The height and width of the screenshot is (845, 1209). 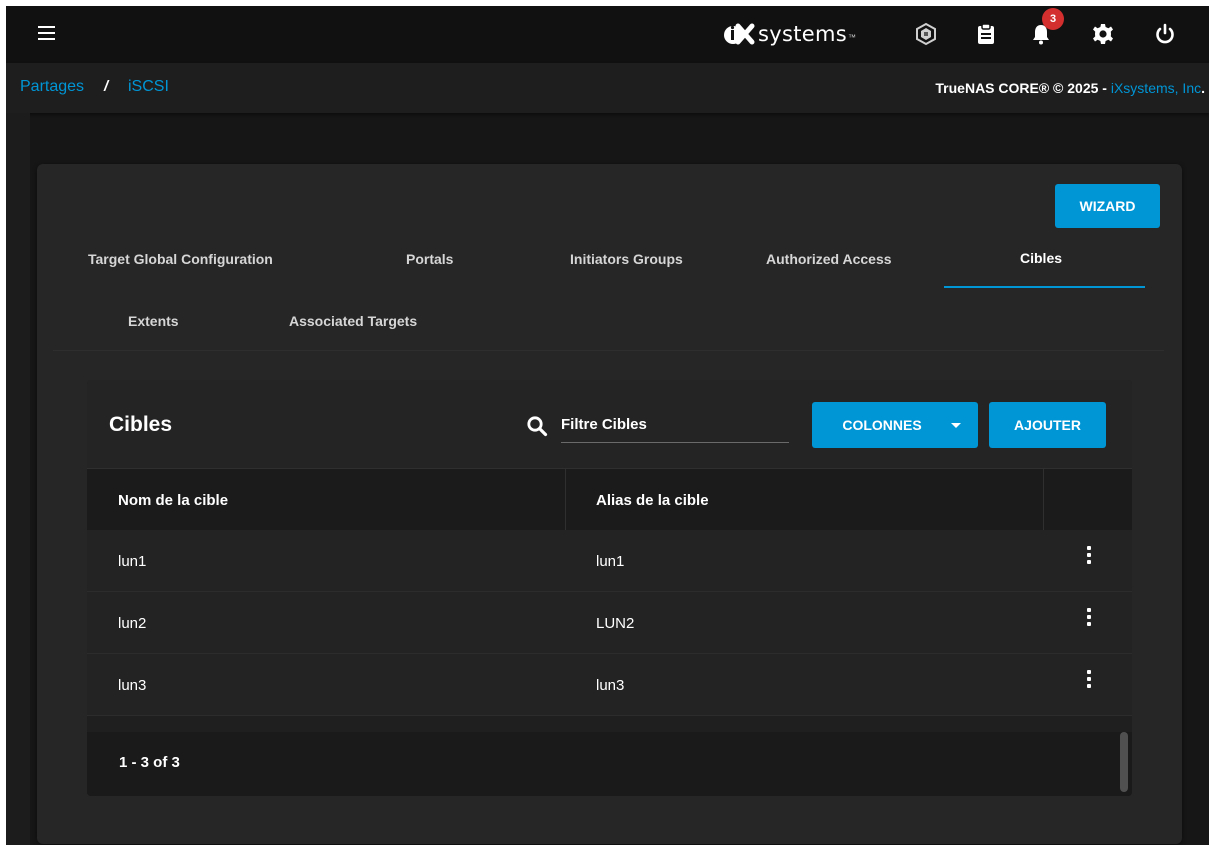 What do you see at coordinates (1156, 88) in the screenshot?
I see `copyright-link: iXsystems, Inc` at bounding box center [1156, 88].